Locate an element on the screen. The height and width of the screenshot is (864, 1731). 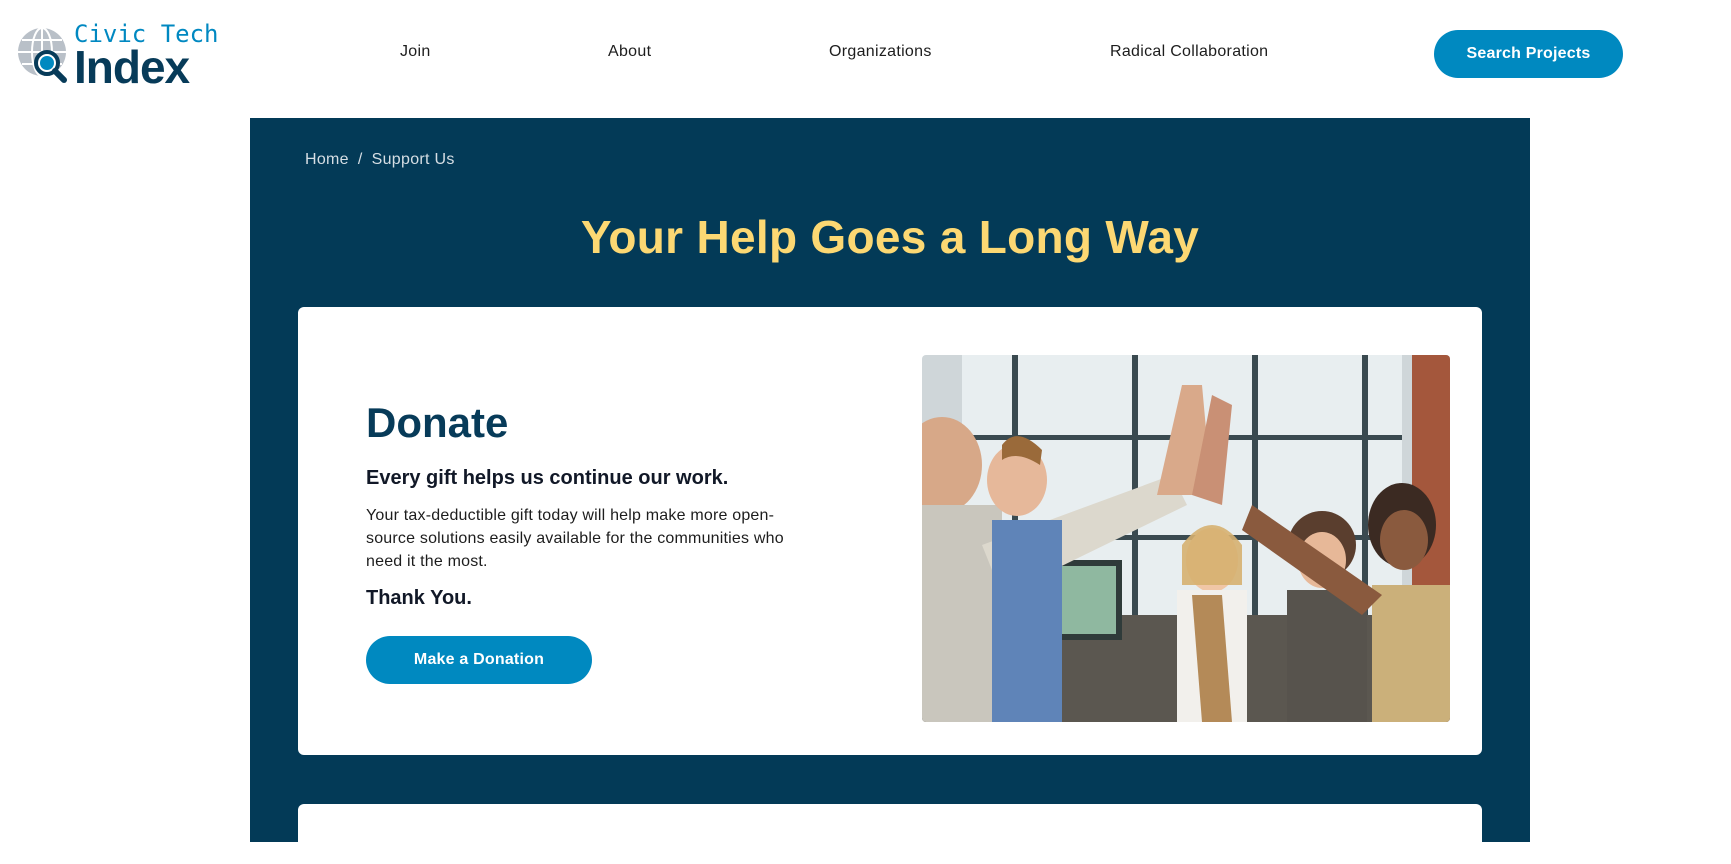
nav-link-join: Join is located at coordinates (415, 52).